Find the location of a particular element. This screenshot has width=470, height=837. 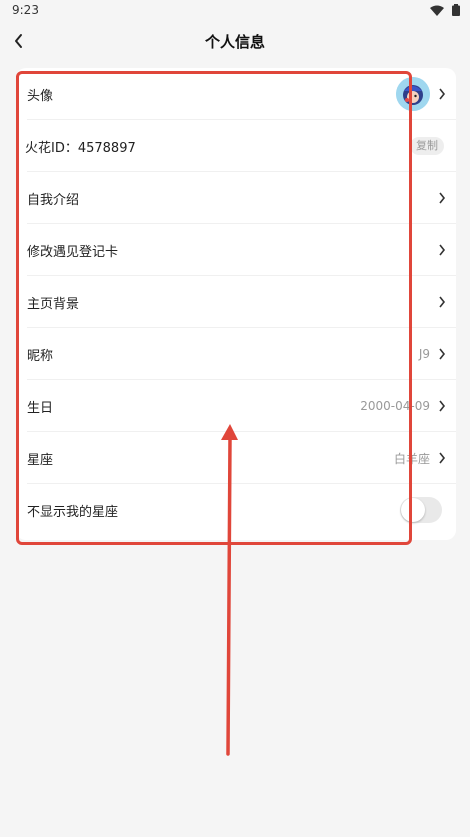

nickname-value: J9 is located at coordinates (424, 354).